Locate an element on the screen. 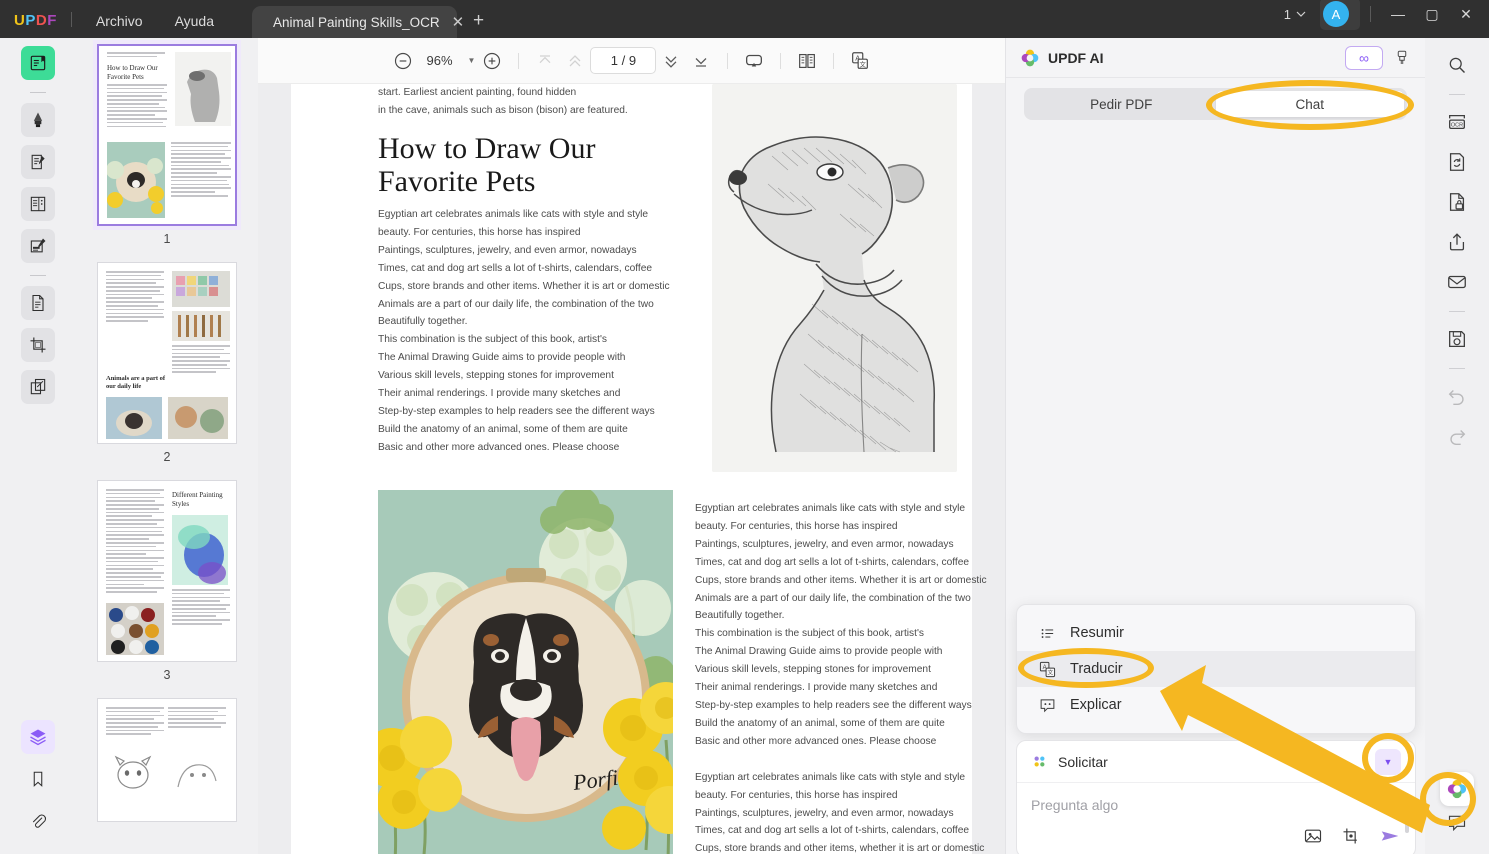  thumbnail-item: How to Draw Our Favorite Pets 1 is located at coordinates (167, 153).